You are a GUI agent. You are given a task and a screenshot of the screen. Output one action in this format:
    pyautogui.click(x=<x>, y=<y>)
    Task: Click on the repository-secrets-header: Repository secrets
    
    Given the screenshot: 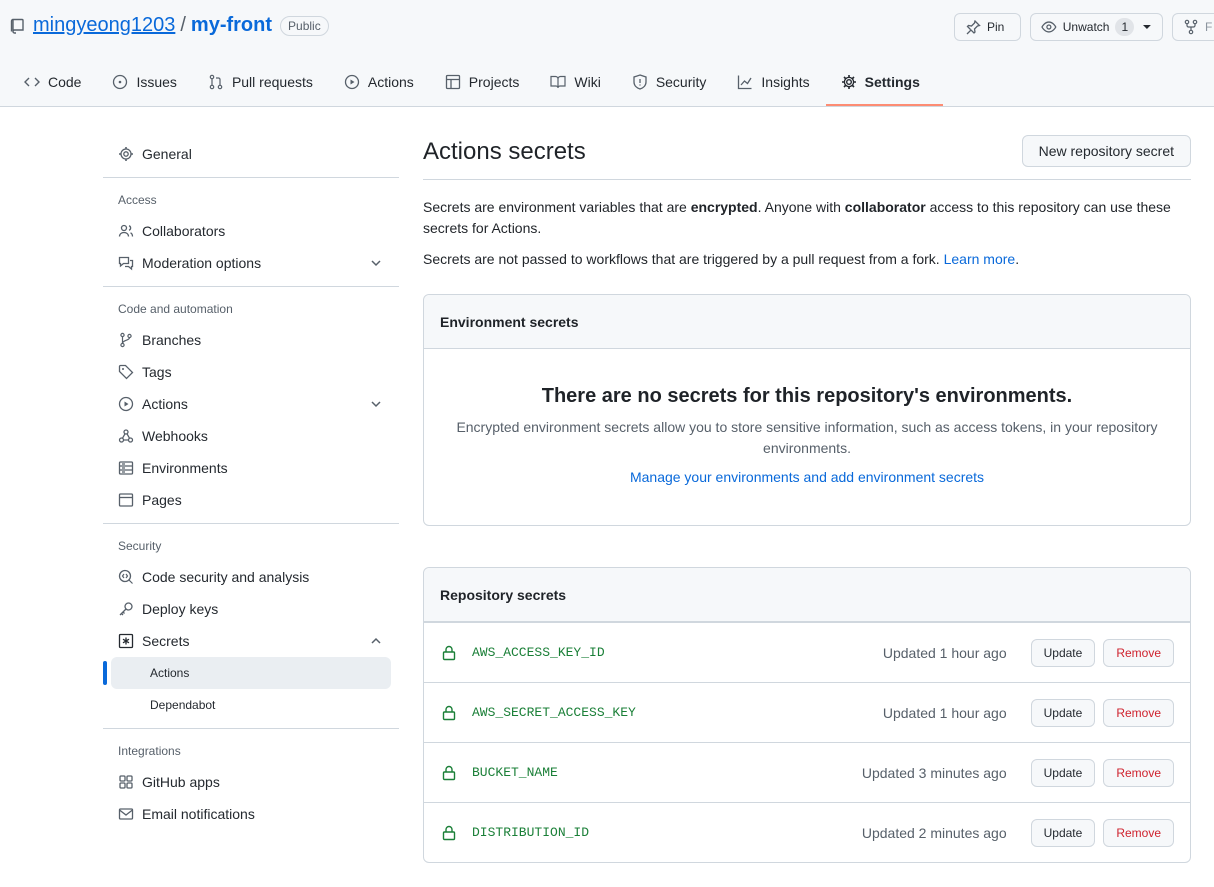 What is the action you would take?
    pyautogui.click(x=807, y=595)
    